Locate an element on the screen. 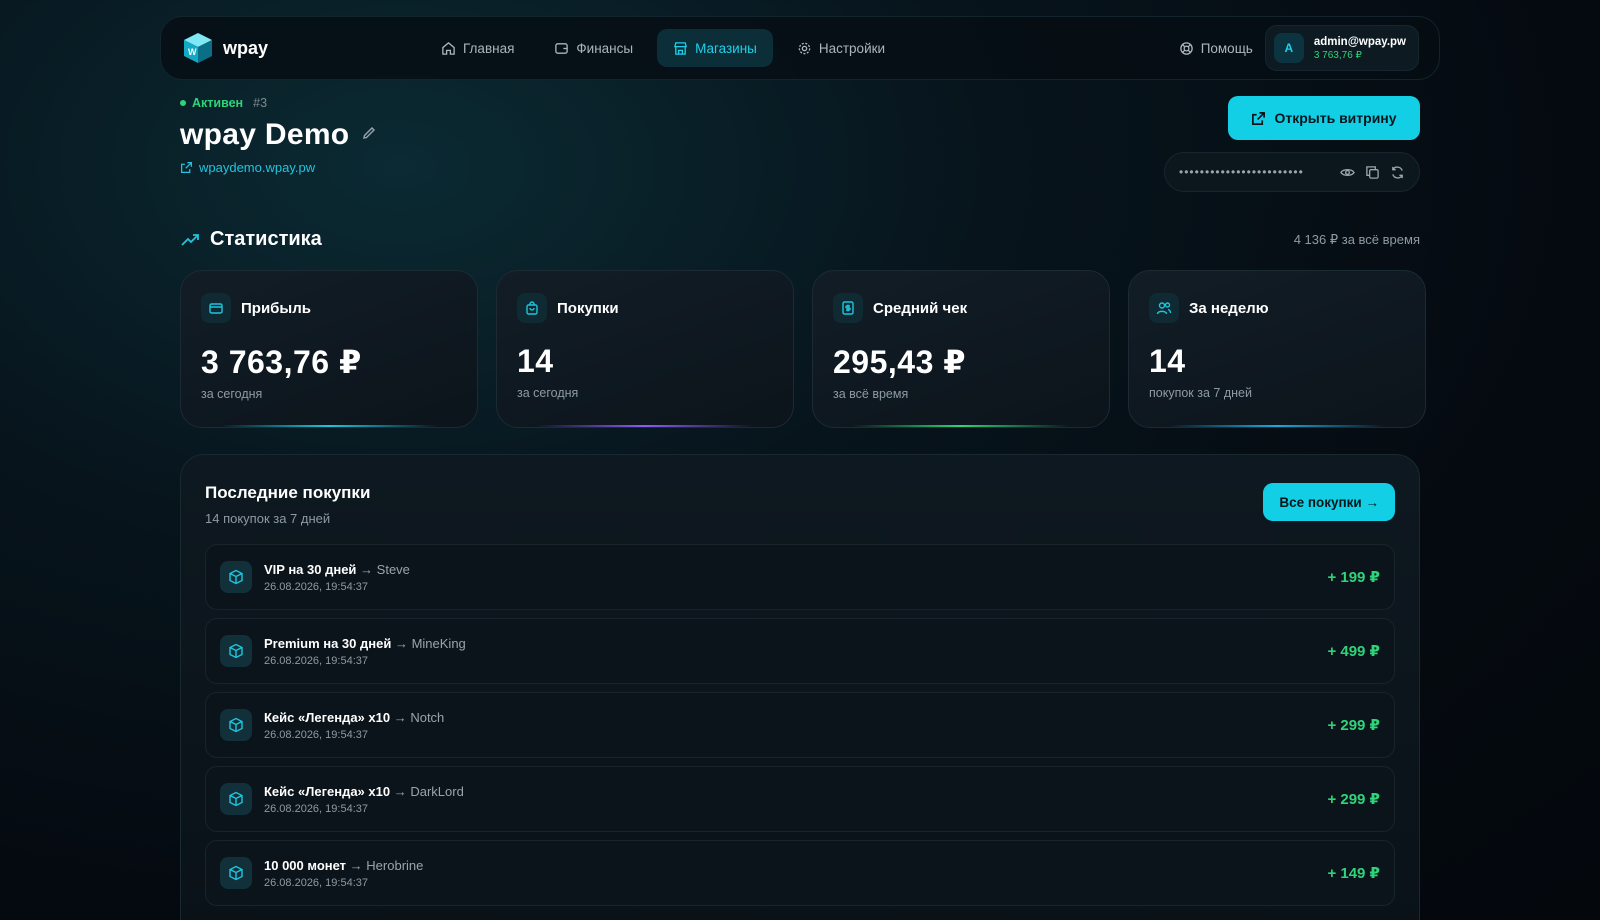 The image size is (1600, 920). stat-label: Покупки is located at coordinates (588, 308).